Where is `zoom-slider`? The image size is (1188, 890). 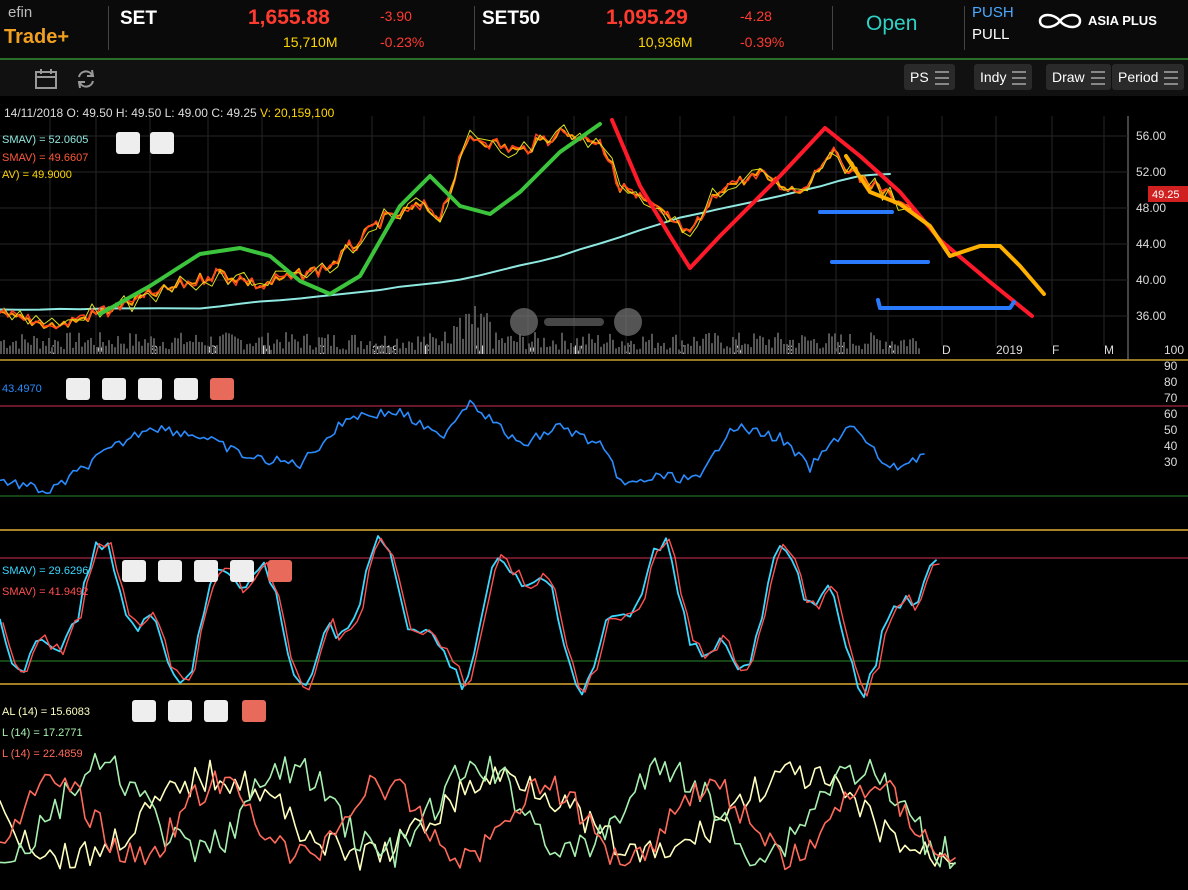
zoom-slider is located at coordinates (574, 322).